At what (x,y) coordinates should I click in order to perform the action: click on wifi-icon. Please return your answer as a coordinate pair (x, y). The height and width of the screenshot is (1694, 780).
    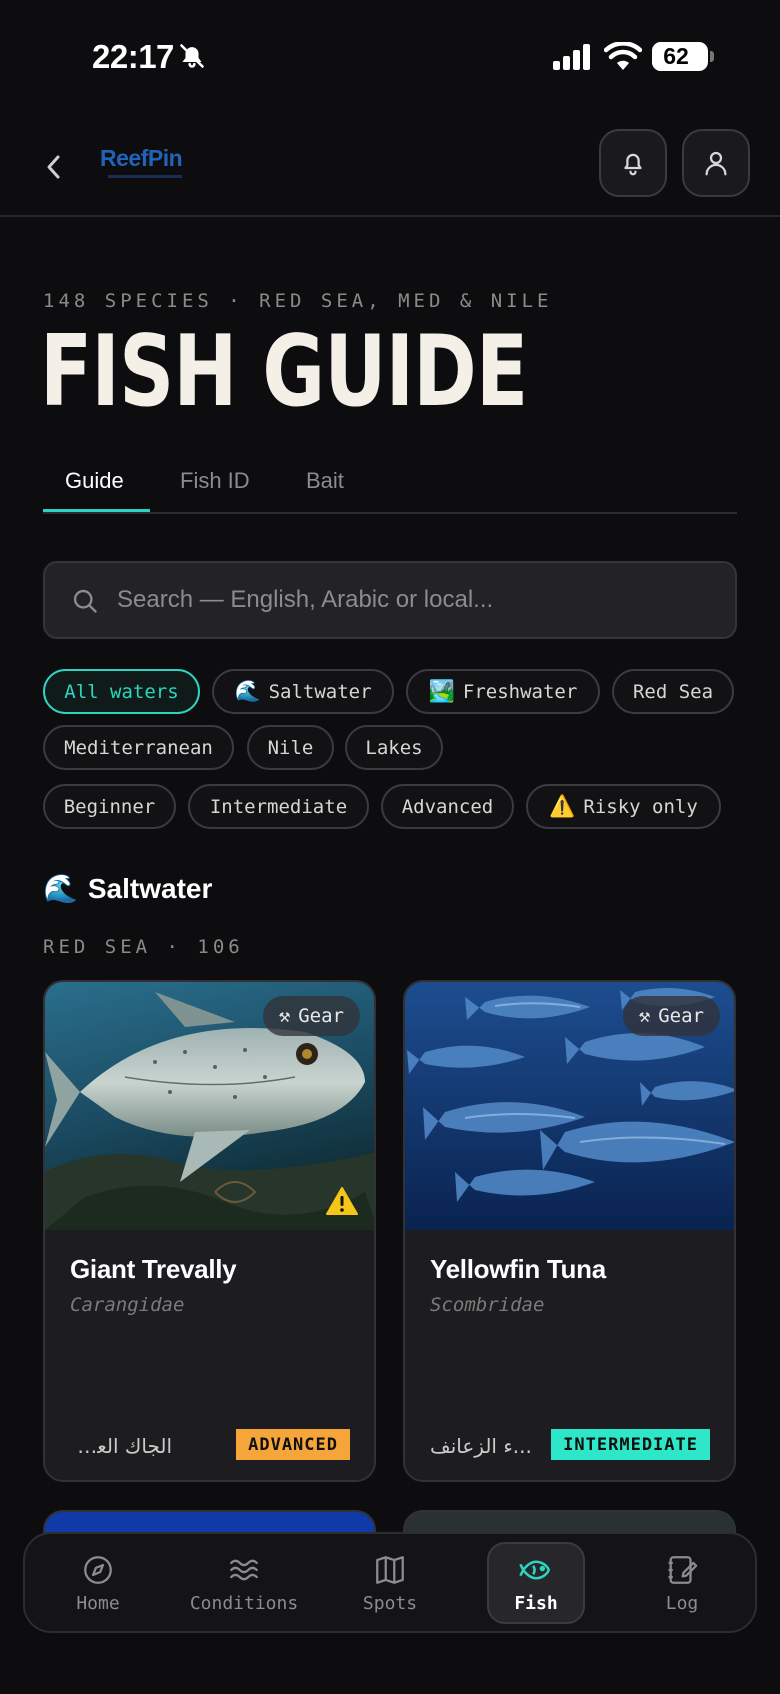
    Looking at the image, I should click on (623, 56).